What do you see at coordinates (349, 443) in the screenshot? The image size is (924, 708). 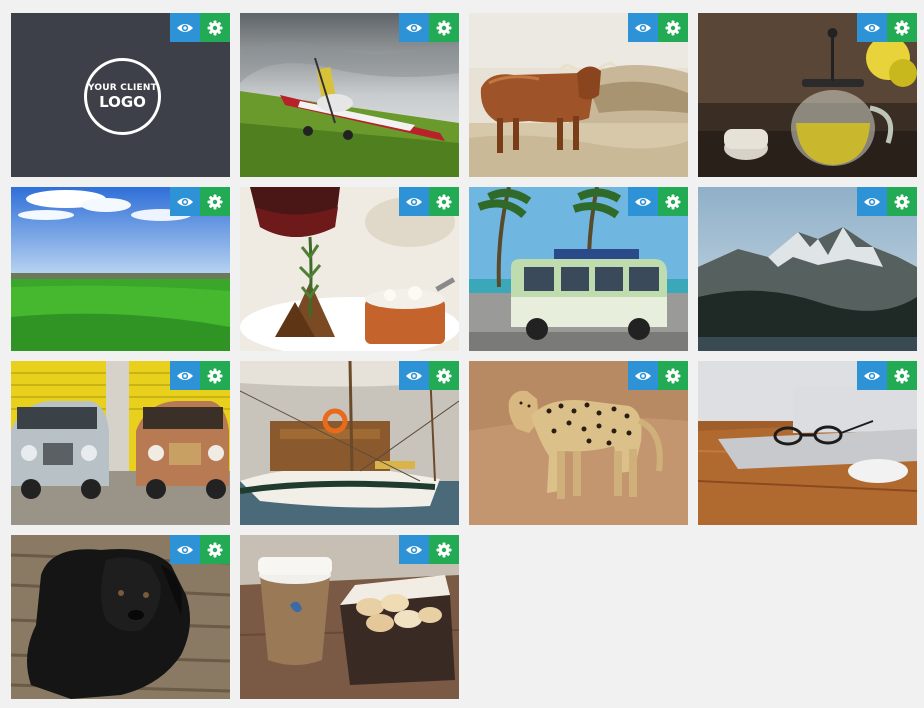 I see `gallery-tile-sailboat` at bounding box center [349, 443].